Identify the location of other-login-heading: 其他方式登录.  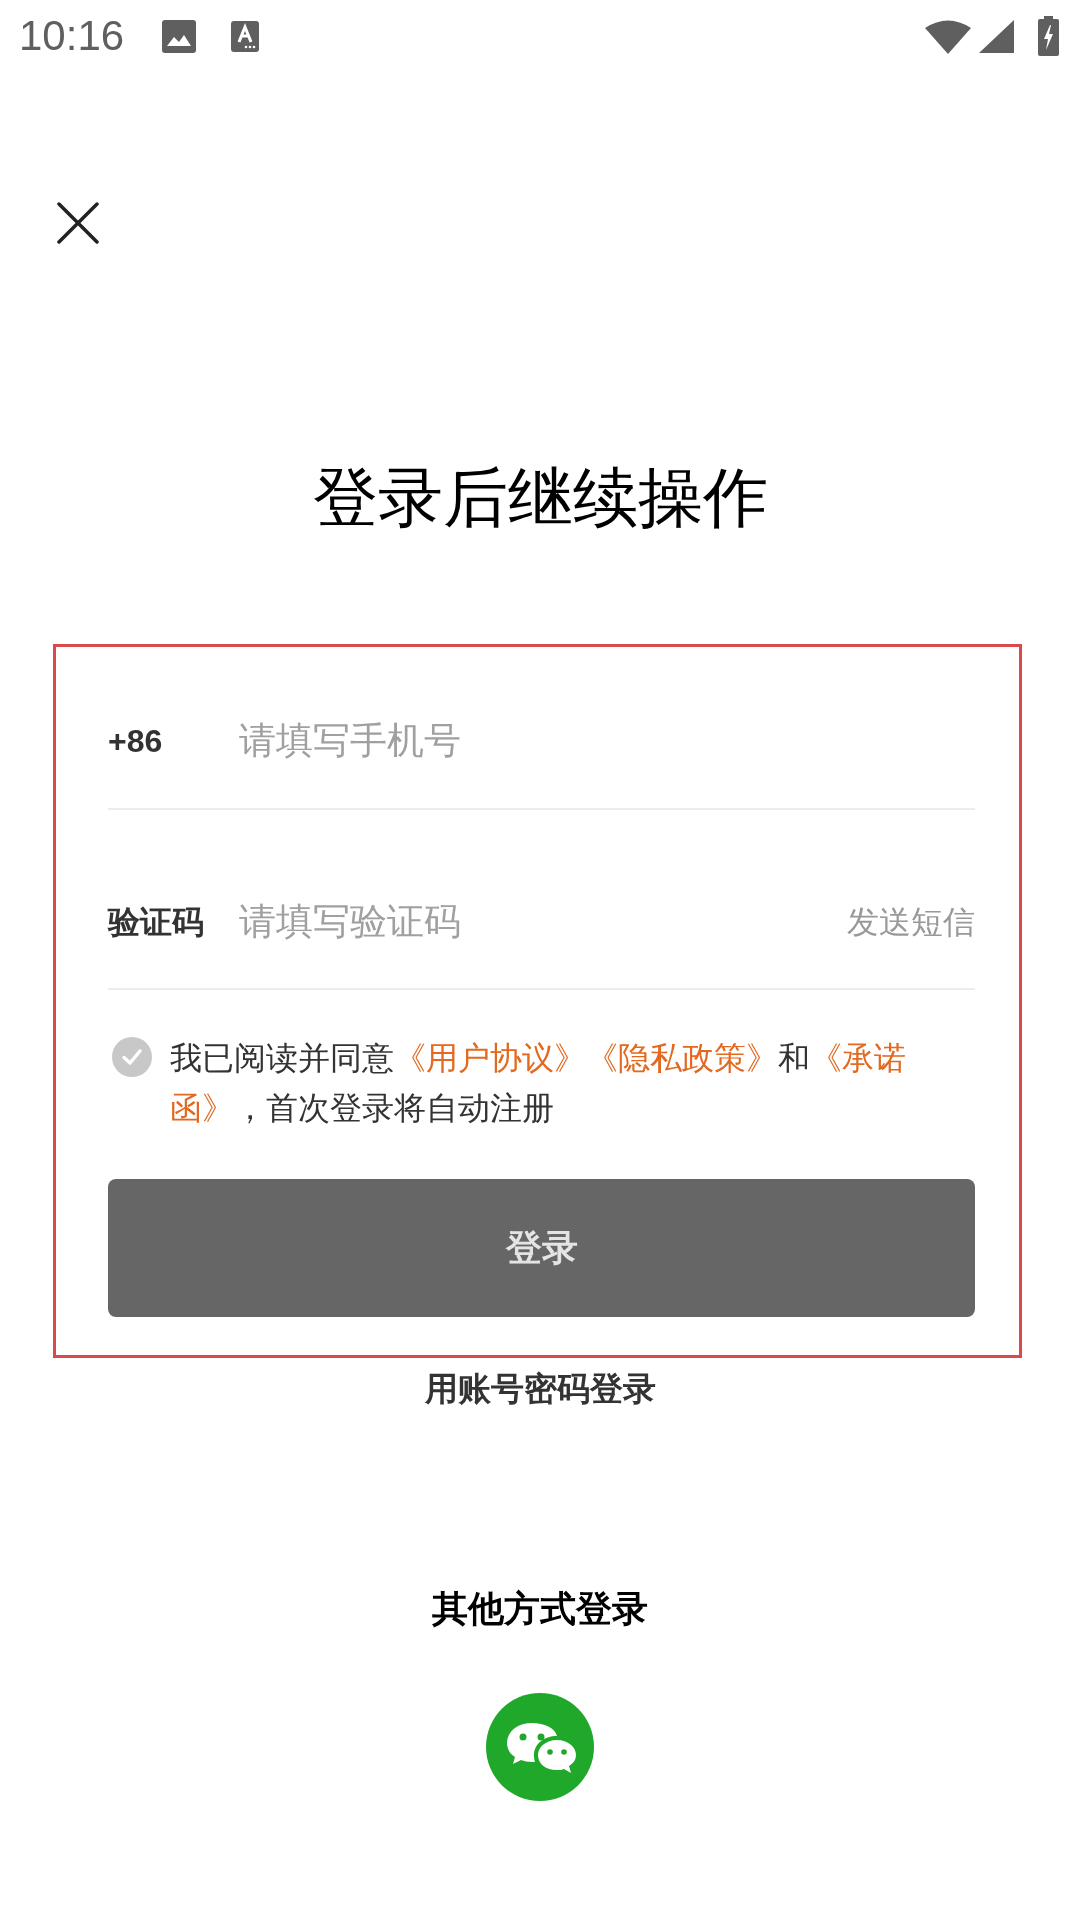
(540, 1609).